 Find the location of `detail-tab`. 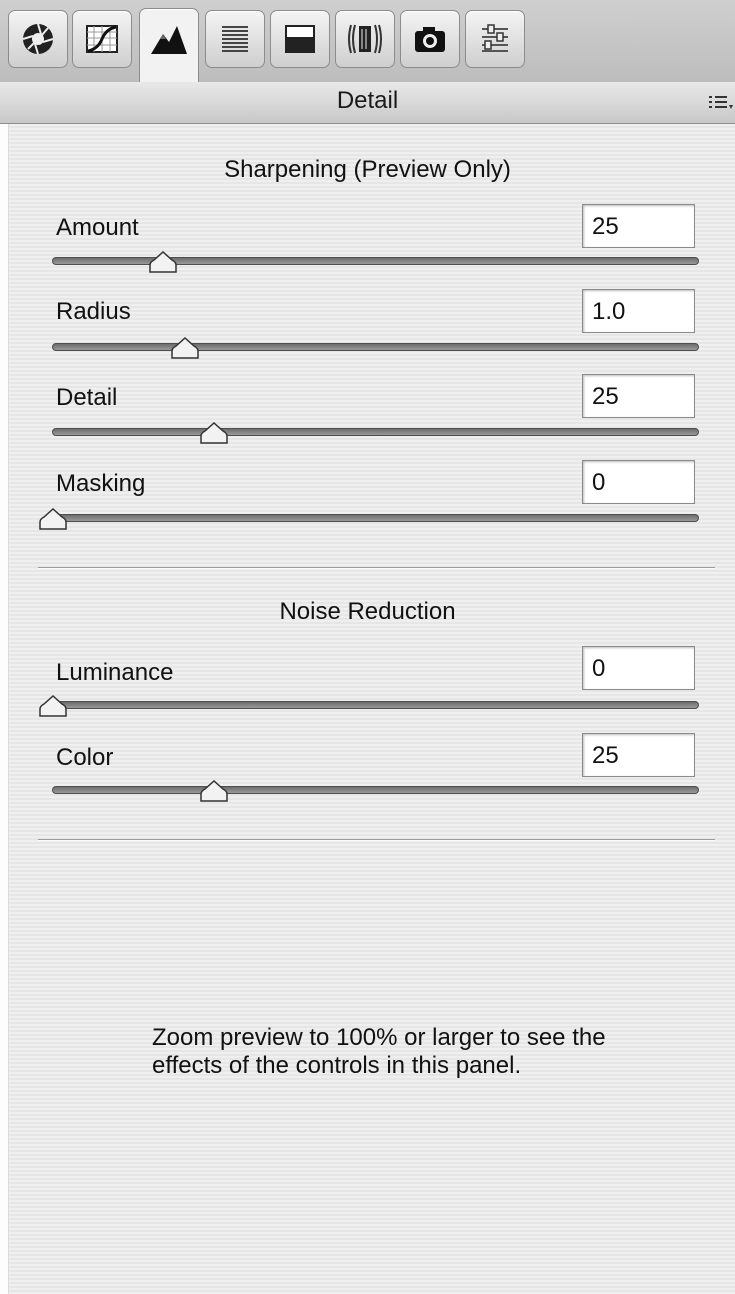

detail-tab is located at coordinates (169, 45).